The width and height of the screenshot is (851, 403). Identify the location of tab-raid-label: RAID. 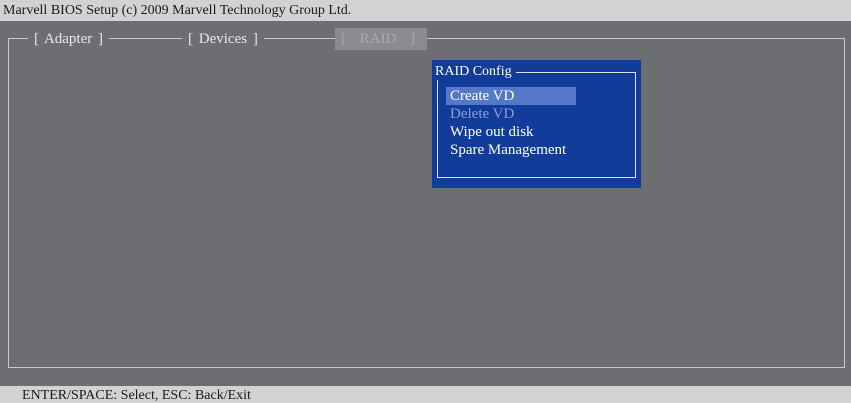
(378, 39).